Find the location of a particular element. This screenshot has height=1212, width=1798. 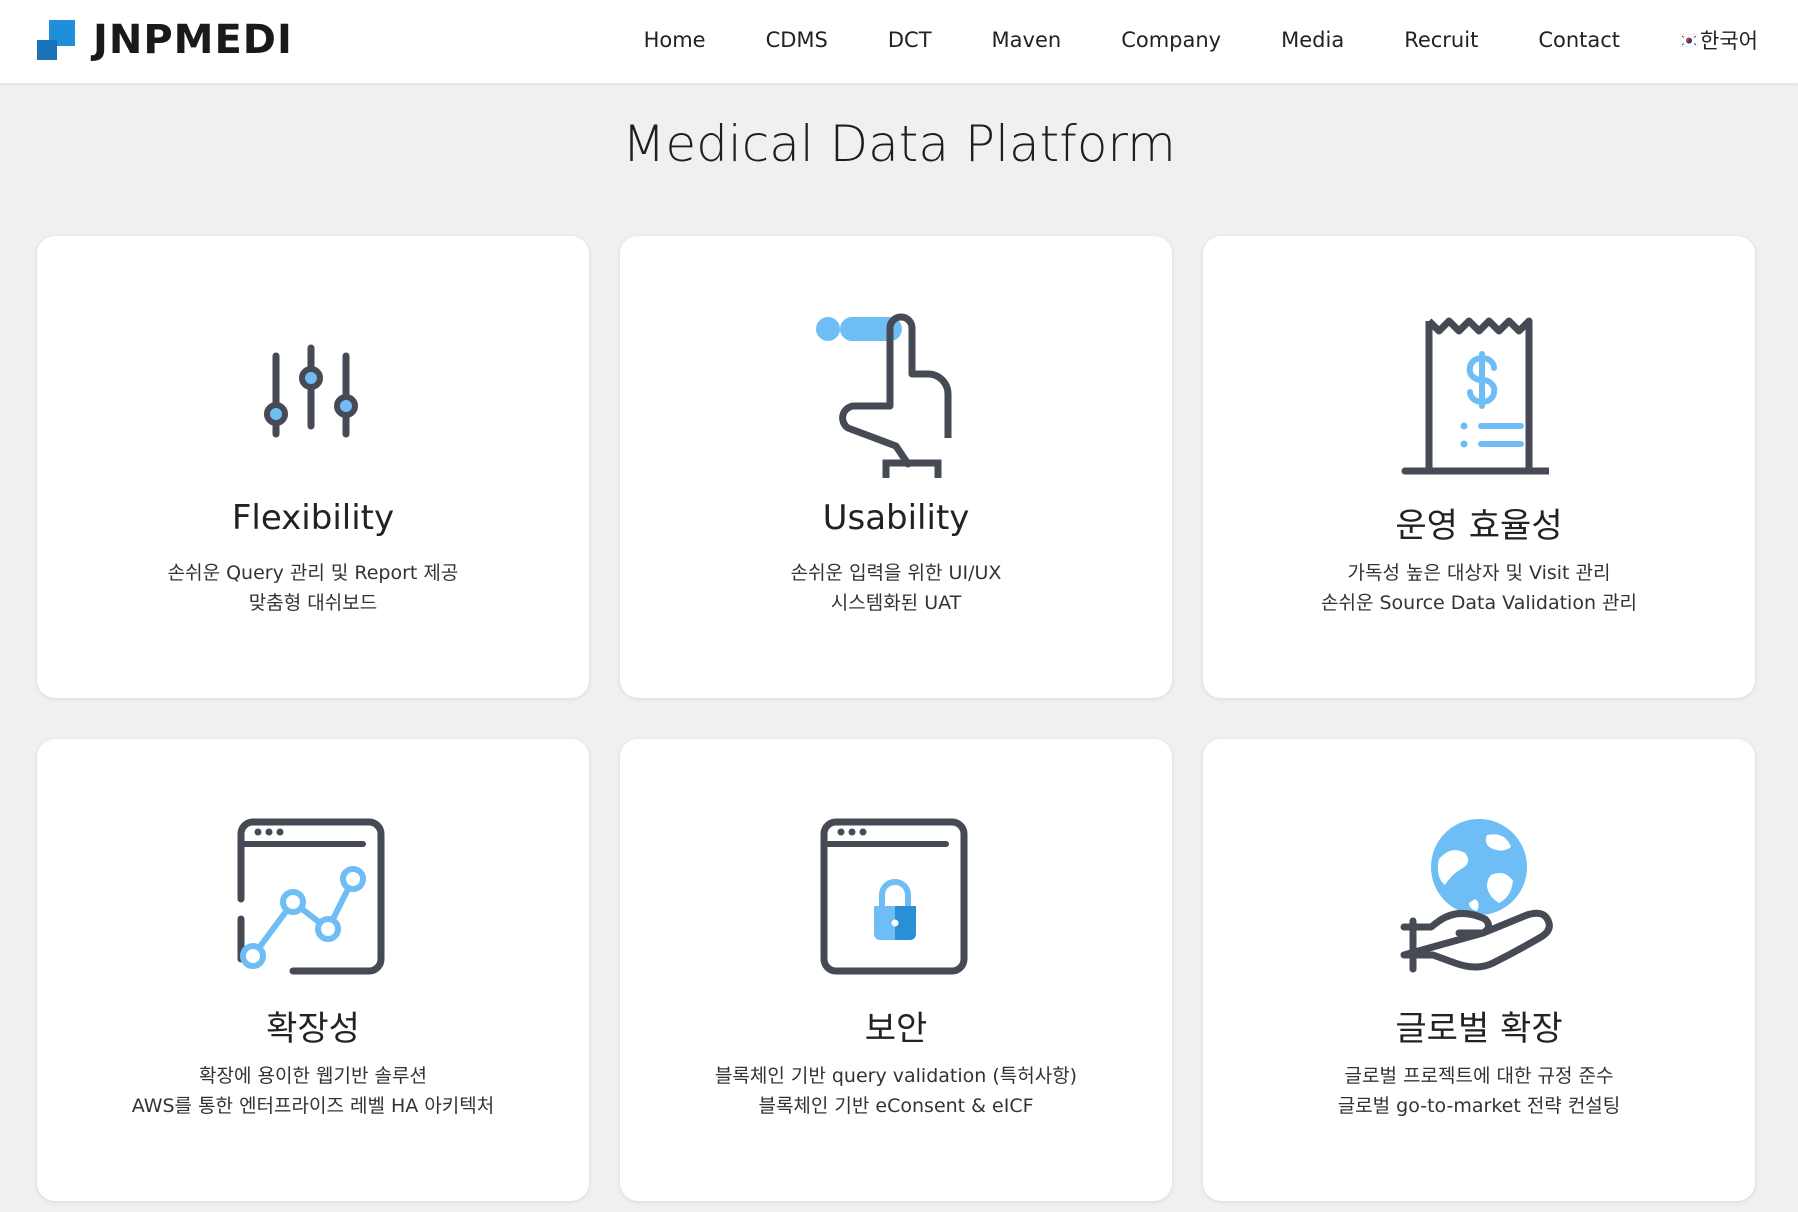

pointing-hand-icon is located at coordinates (884, 395).